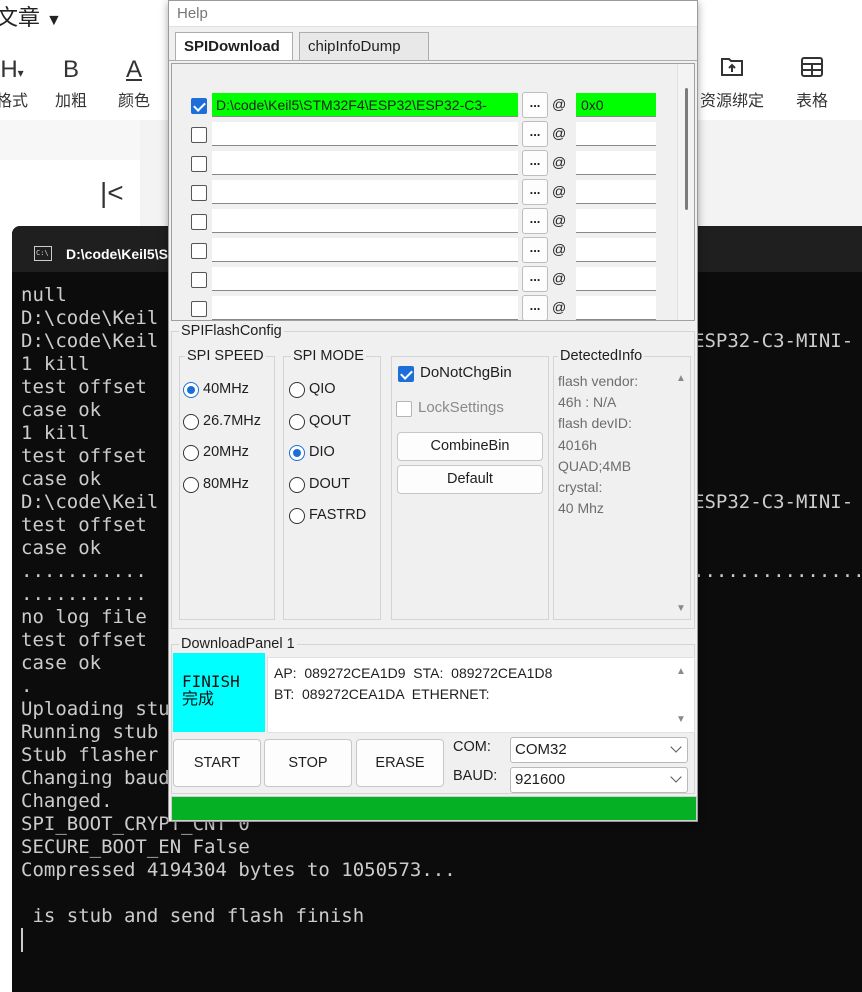 The image size is (862, 992). I want to click on toolbar-table: 表格, so click(812, 83).